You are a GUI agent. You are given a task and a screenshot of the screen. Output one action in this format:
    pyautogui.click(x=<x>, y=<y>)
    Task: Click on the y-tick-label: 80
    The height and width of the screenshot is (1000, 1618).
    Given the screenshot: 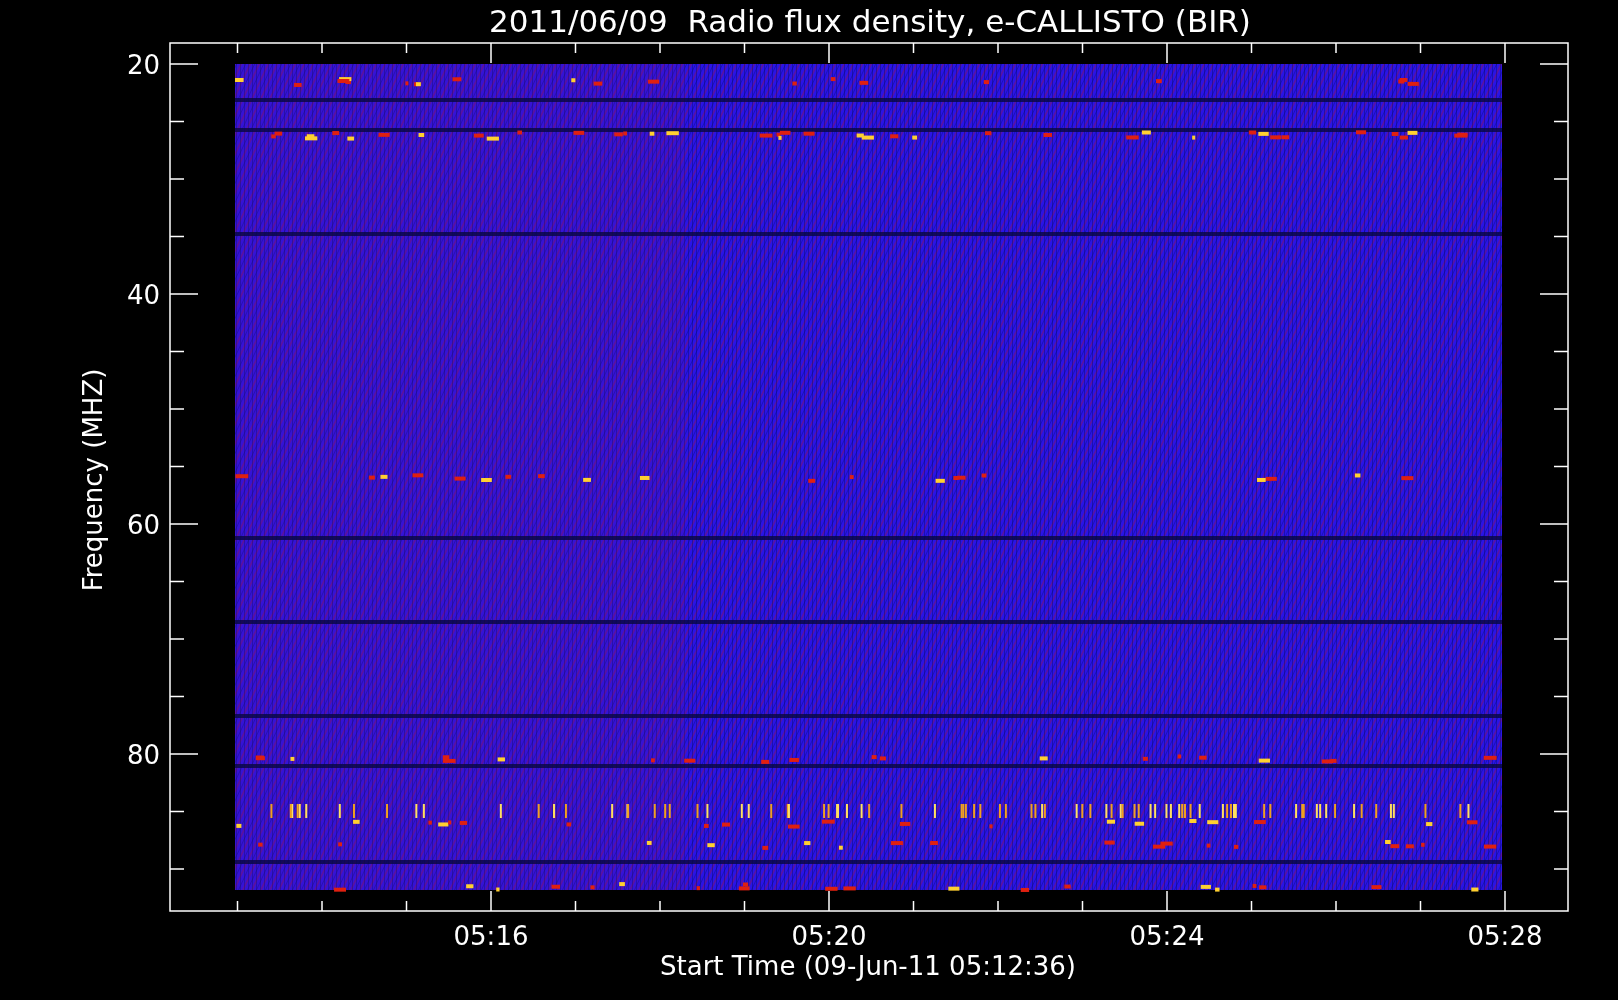 What is the action you would take?
    pyautogui.click(x=143, y=755)
    